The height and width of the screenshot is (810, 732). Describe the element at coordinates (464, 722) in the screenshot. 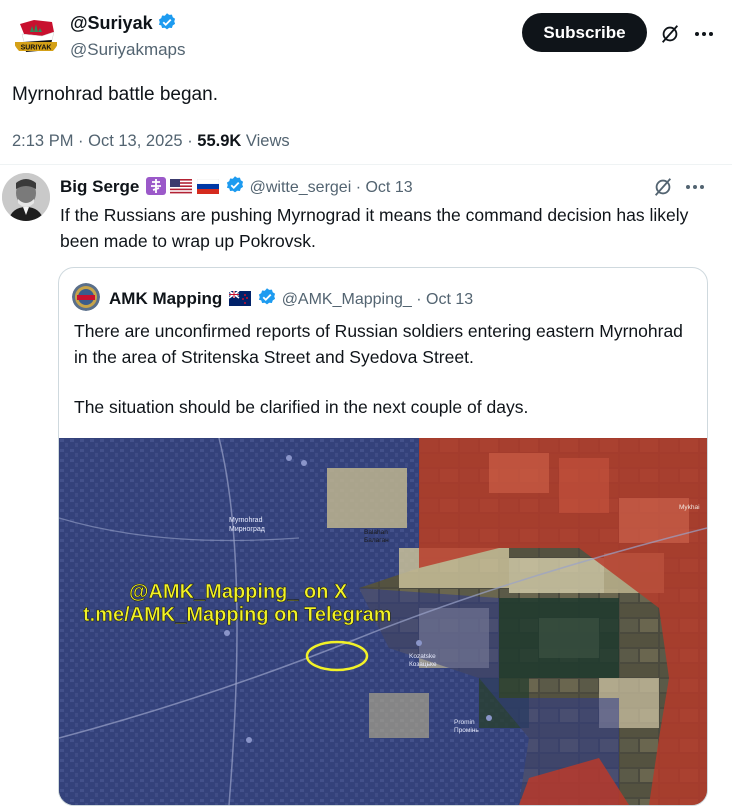

I see `map-label-promin: Promin` at that location.